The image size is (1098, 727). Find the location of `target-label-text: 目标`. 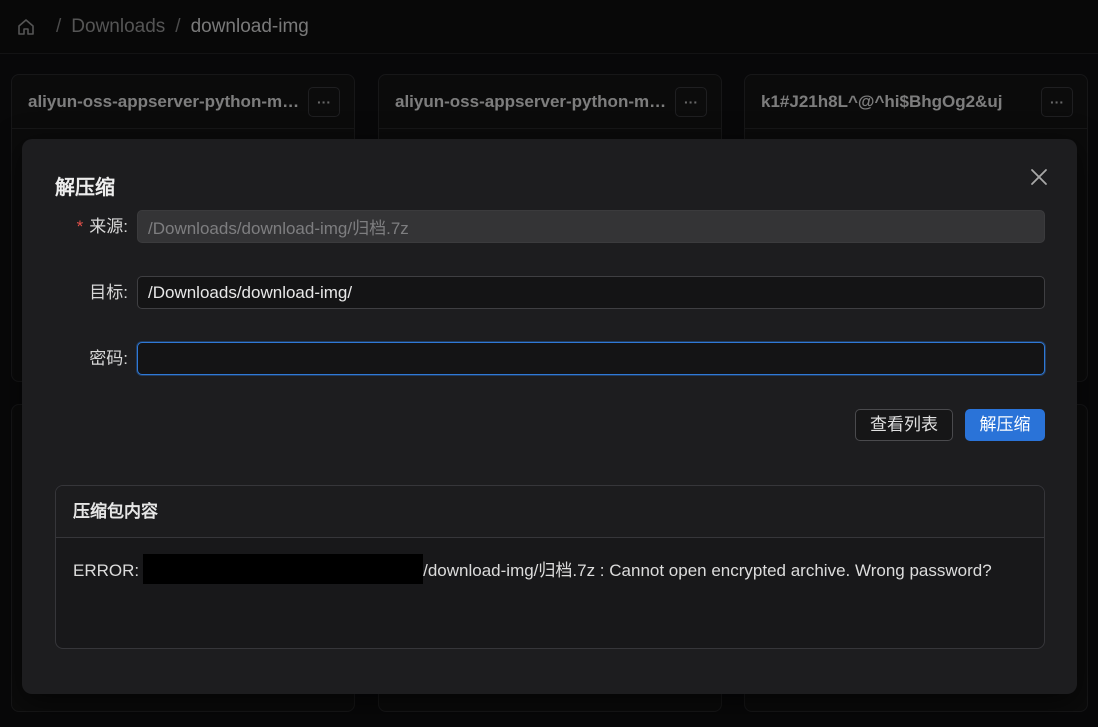

target-label-text: 目标 is located at coordinates (106, 292).